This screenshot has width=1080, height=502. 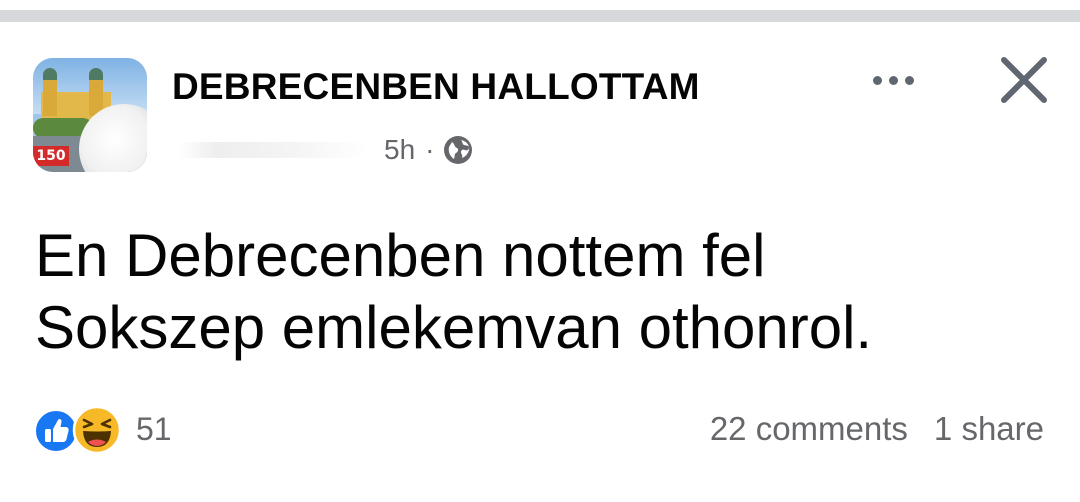 I want to click on post-meta: 5h ·, so click(x=325, y=150).